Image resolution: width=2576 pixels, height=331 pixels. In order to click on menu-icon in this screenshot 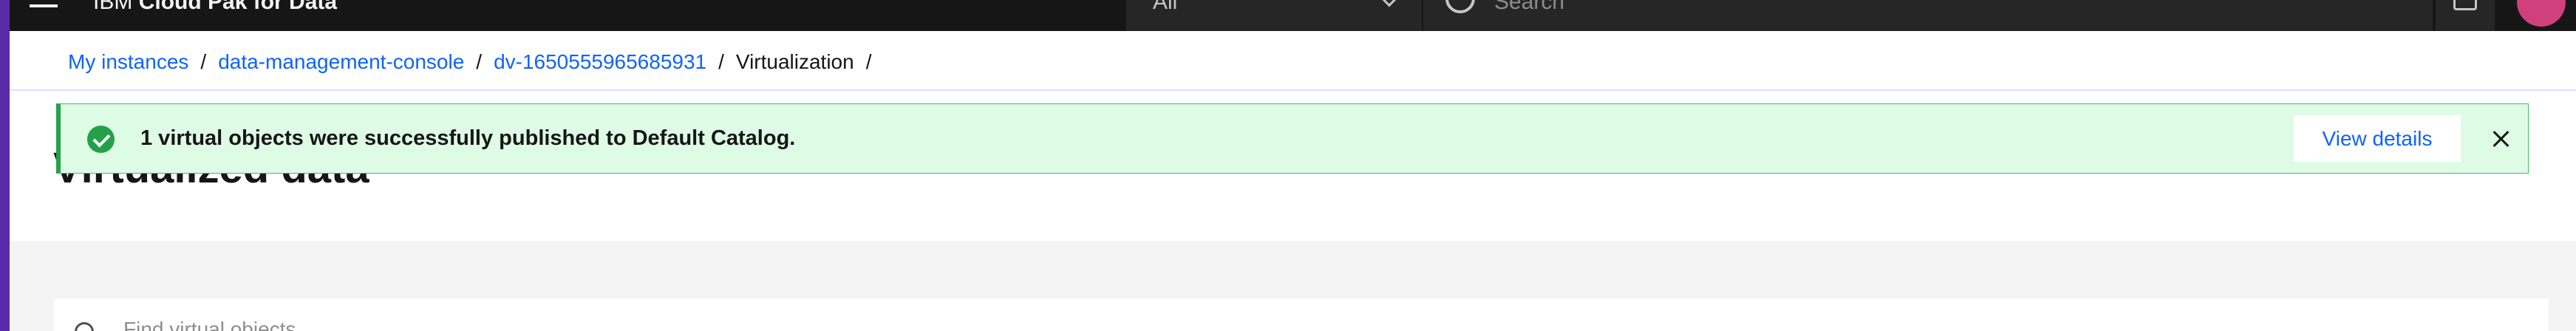, I will do `click(44, 4)`.